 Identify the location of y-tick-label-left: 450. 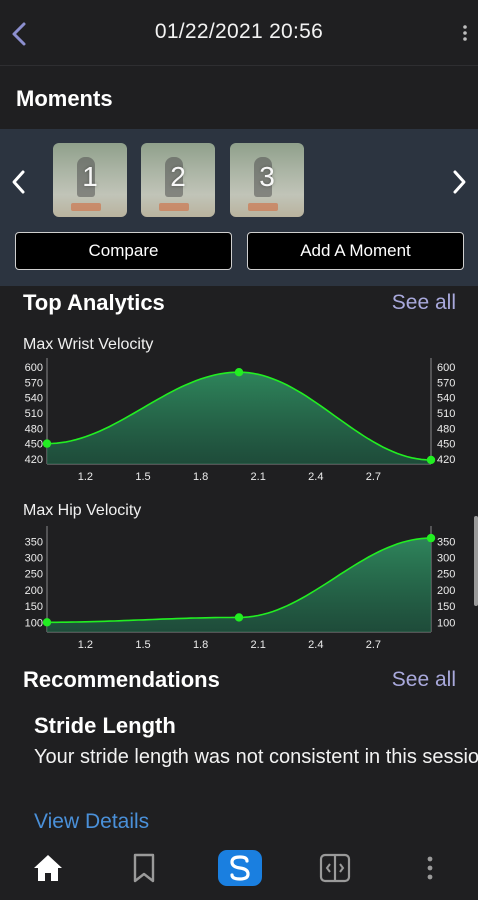
(34, 445).